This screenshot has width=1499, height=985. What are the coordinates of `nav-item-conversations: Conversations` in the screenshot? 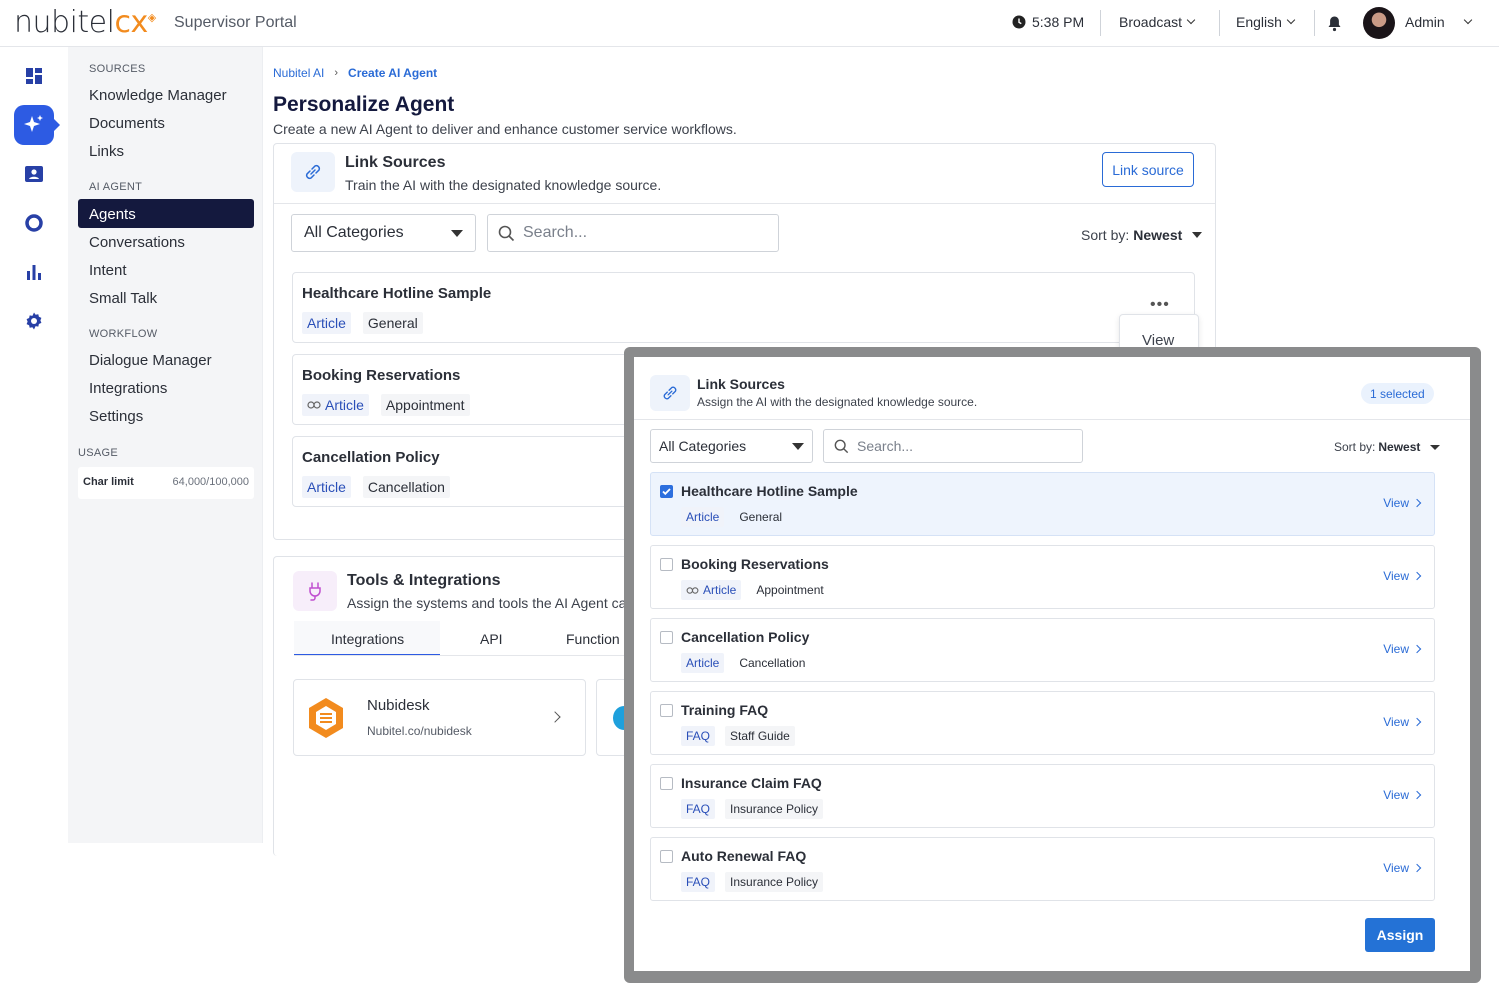 It's located at (137, 242).